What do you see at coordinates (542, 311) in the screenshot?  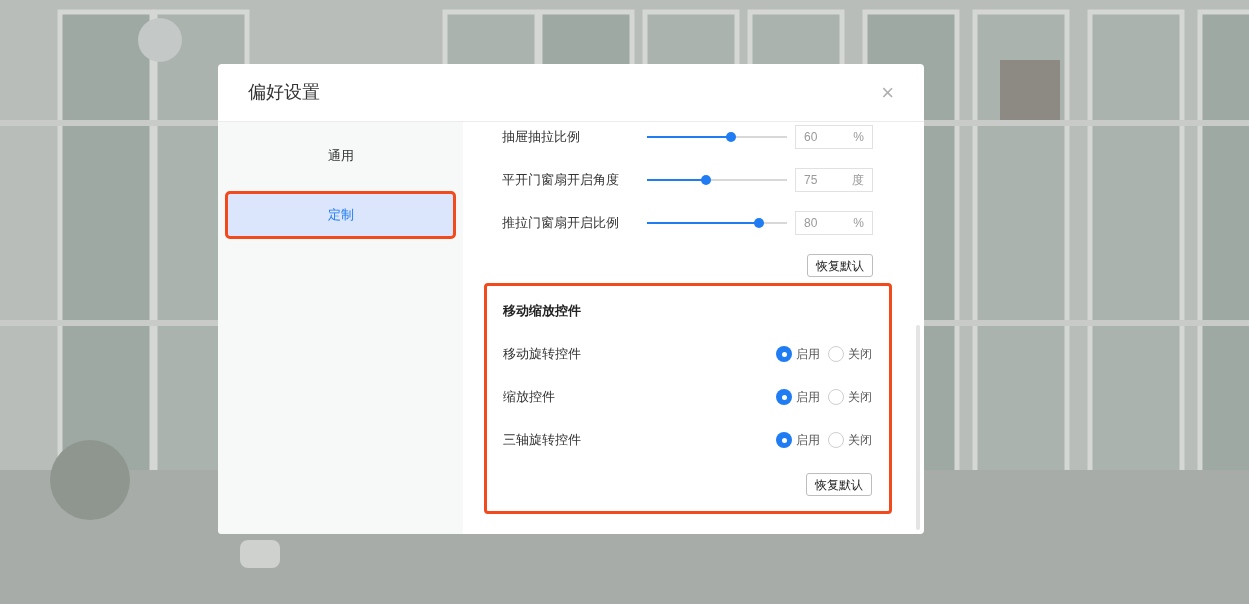 I see `section-title: 移动缩放控件` at bounding box center [542, 311].